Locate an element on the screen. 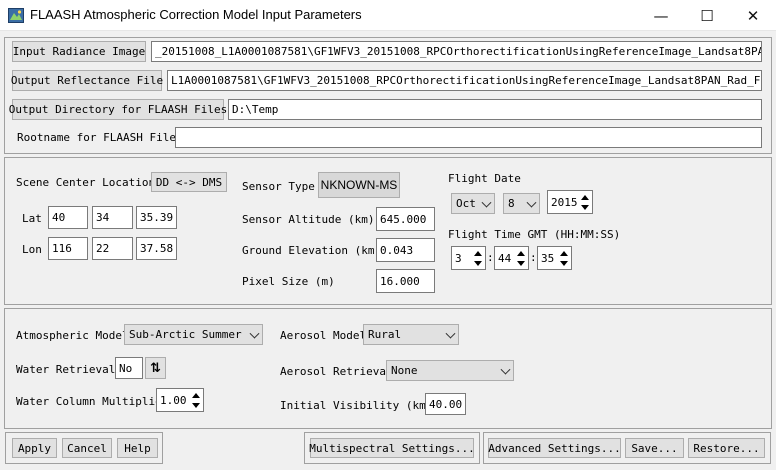 The image size is (776, 470). output-directory-field: D:\Temp is located at coordinates (495, 109).